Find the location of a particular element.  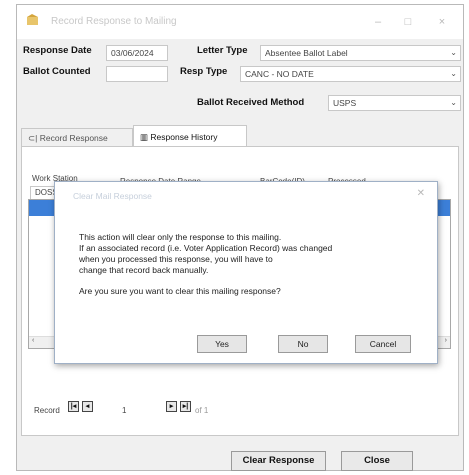

ballot-received-method-select: USPS ⌄ is located at coordinates (394, 103).